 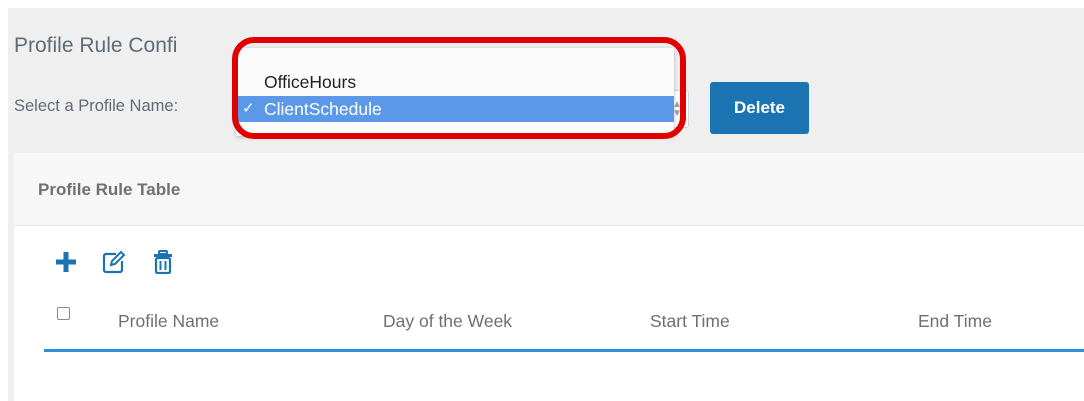 What do you see at coordinates (114, 262) in the screenshot?
I see `edit-icon` at bounding box center [114, 262].